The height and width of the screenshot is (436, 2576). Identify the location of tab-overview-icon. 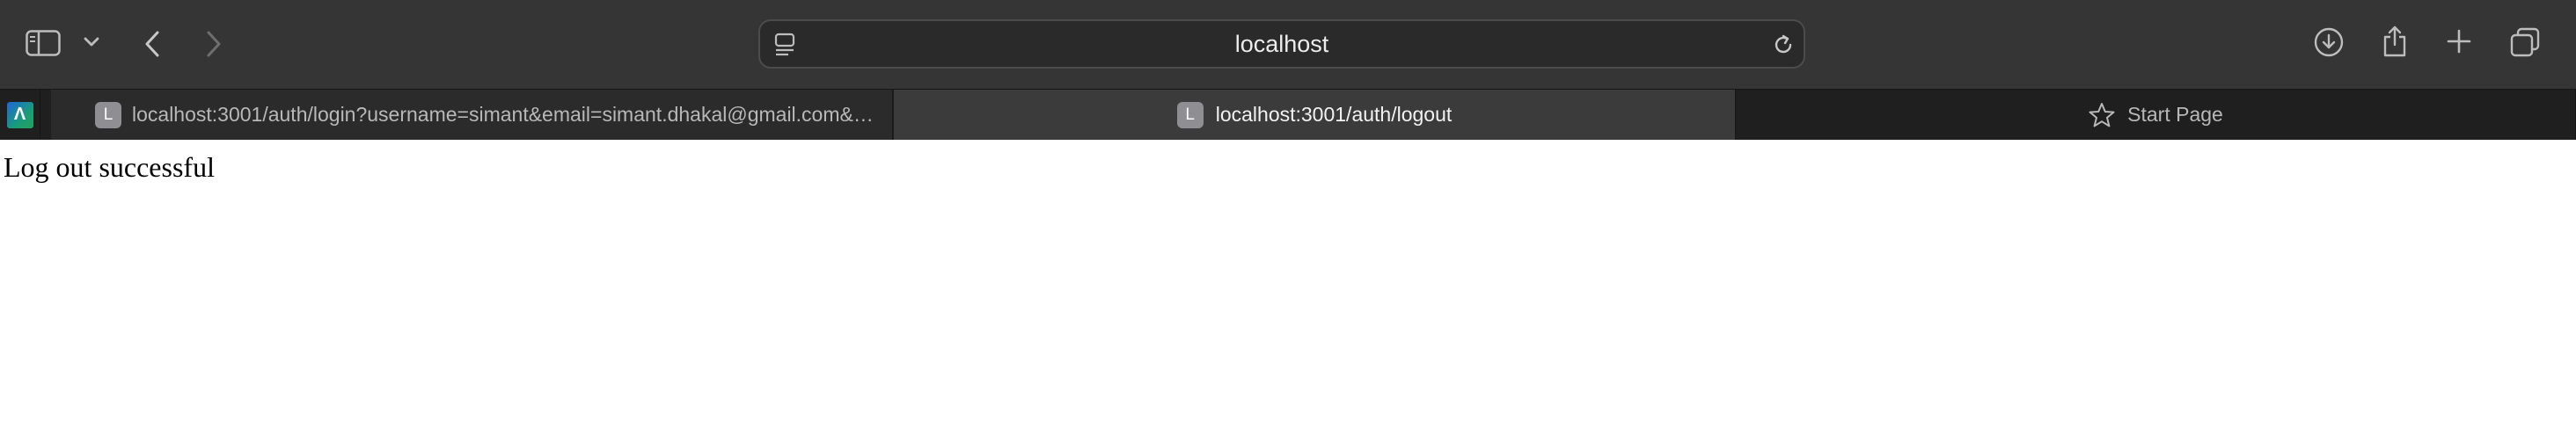
(2525, 42).